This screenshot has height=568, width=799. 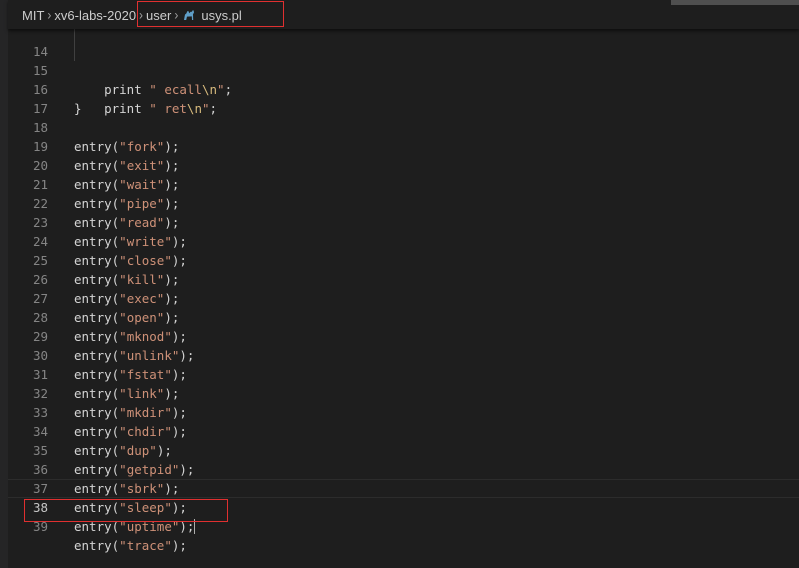 I want to click on code-line-17: 17, so click(x=403, y=98).